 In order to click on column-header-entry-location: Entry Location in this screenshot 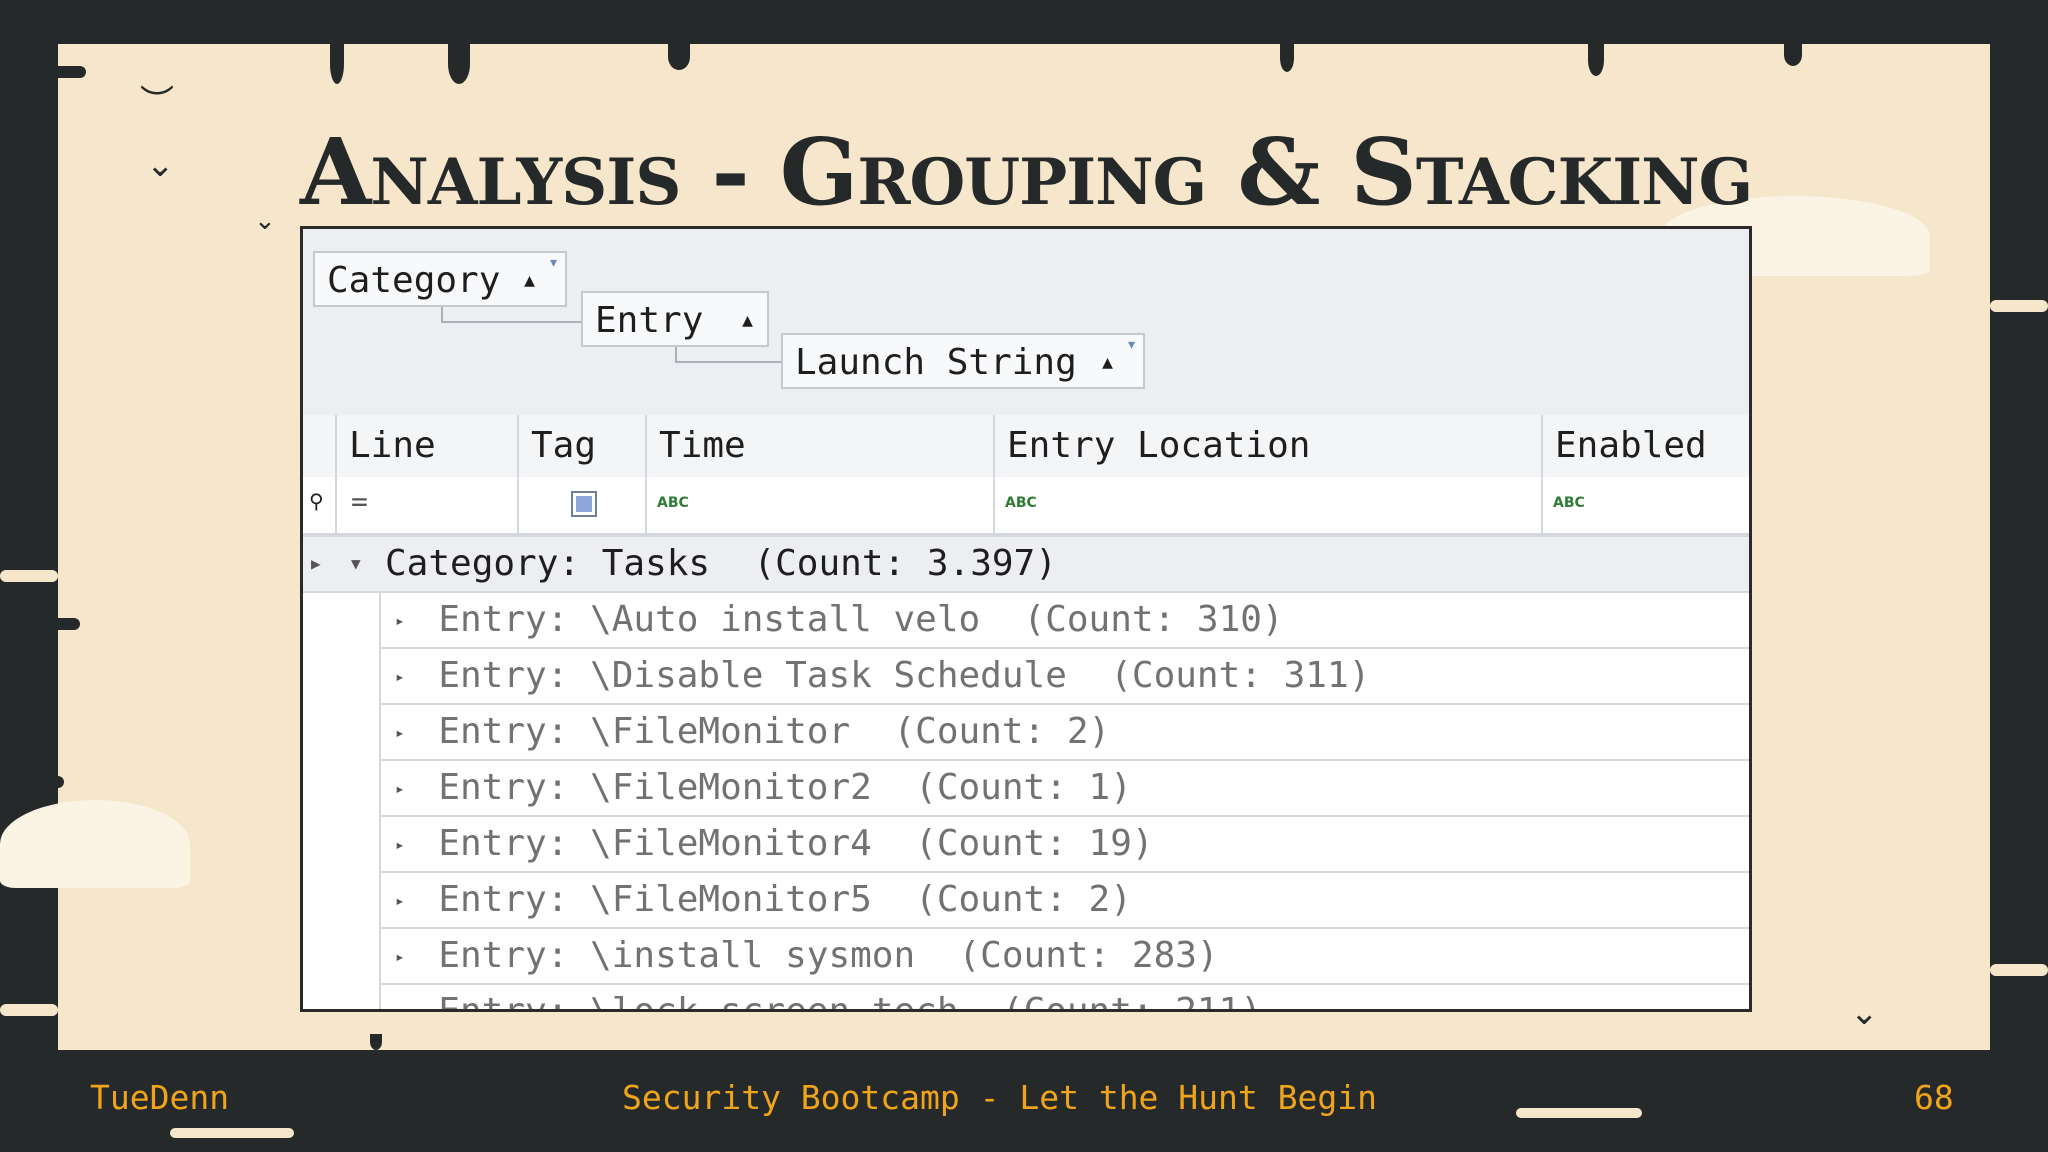, I will do `click(1267, 446)`.